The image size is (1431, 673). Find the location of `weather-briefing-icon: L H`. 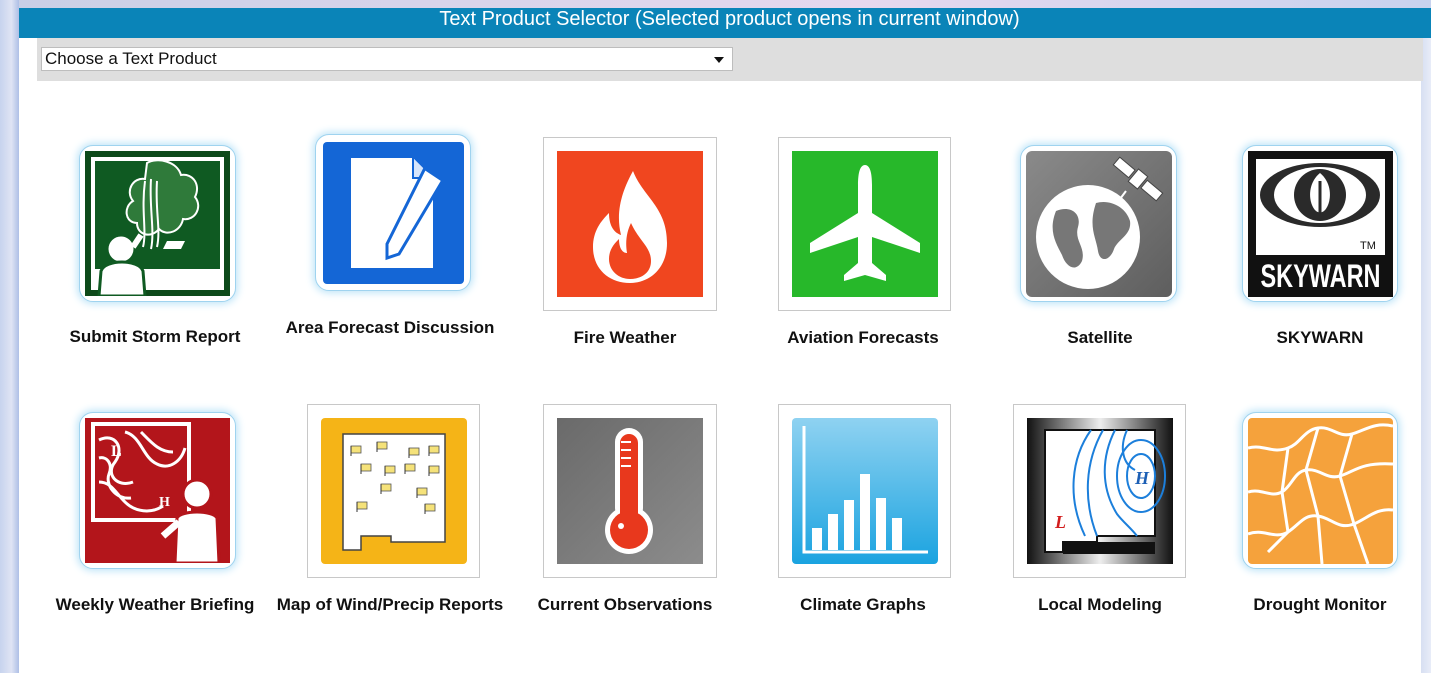

weather-briefing-icon: L H is located at coordinates (157, 490).